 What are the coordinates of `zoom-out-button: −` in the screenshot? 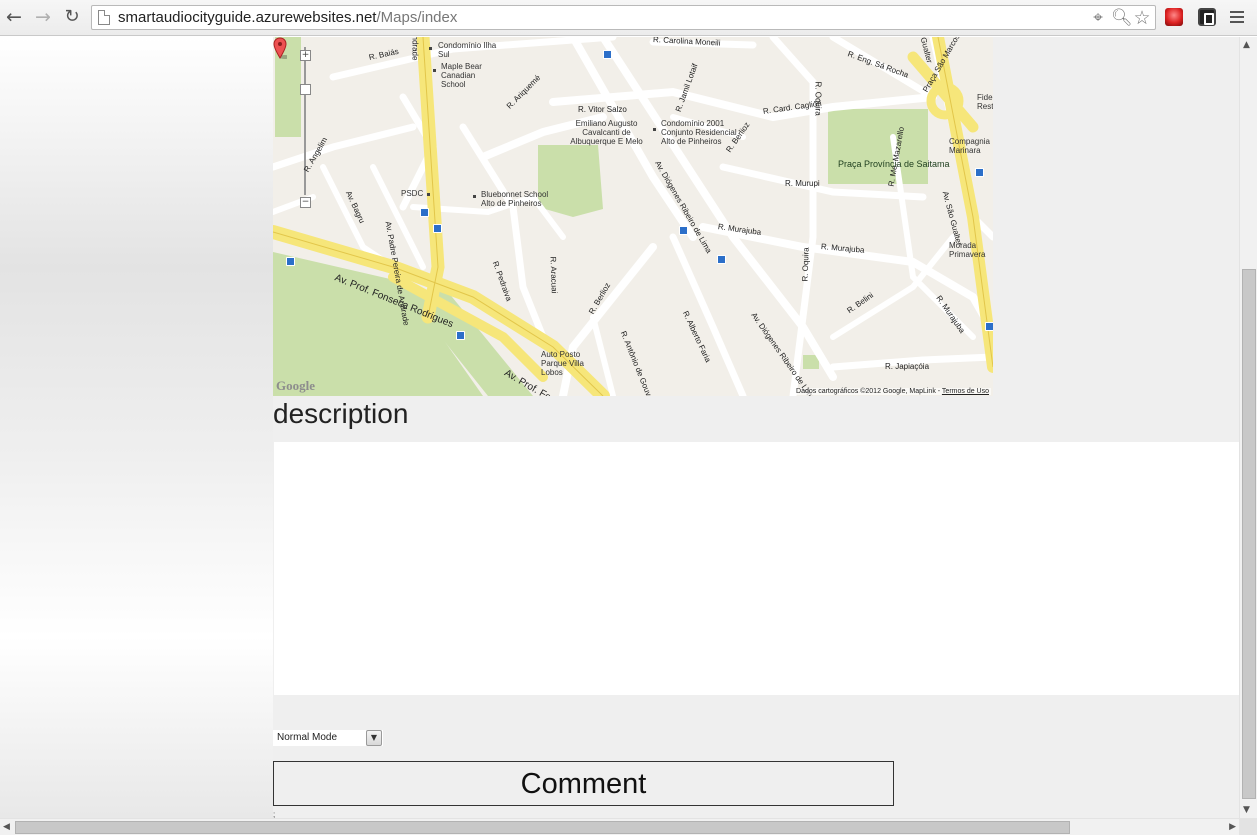 It's located at (305, 202).